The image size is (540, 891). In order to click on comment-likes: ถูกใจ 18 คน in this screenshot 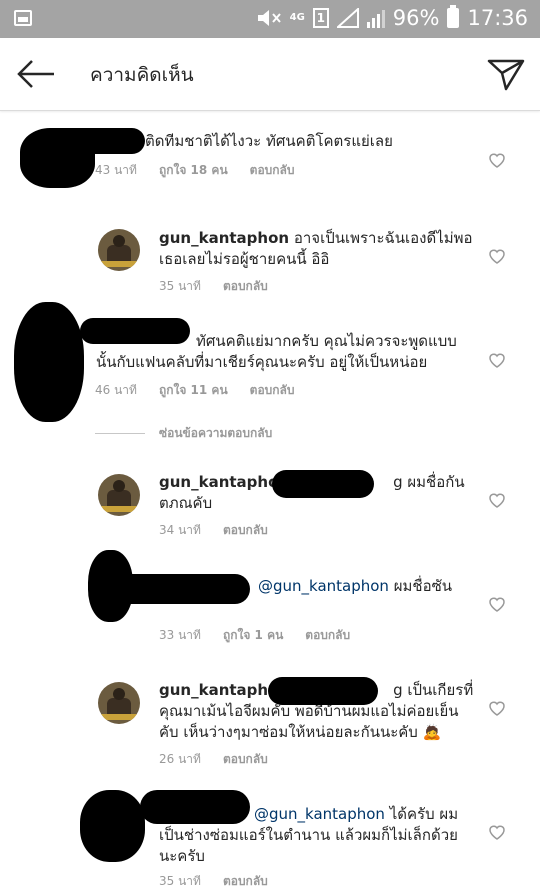, I will do `click(193, 170)`.